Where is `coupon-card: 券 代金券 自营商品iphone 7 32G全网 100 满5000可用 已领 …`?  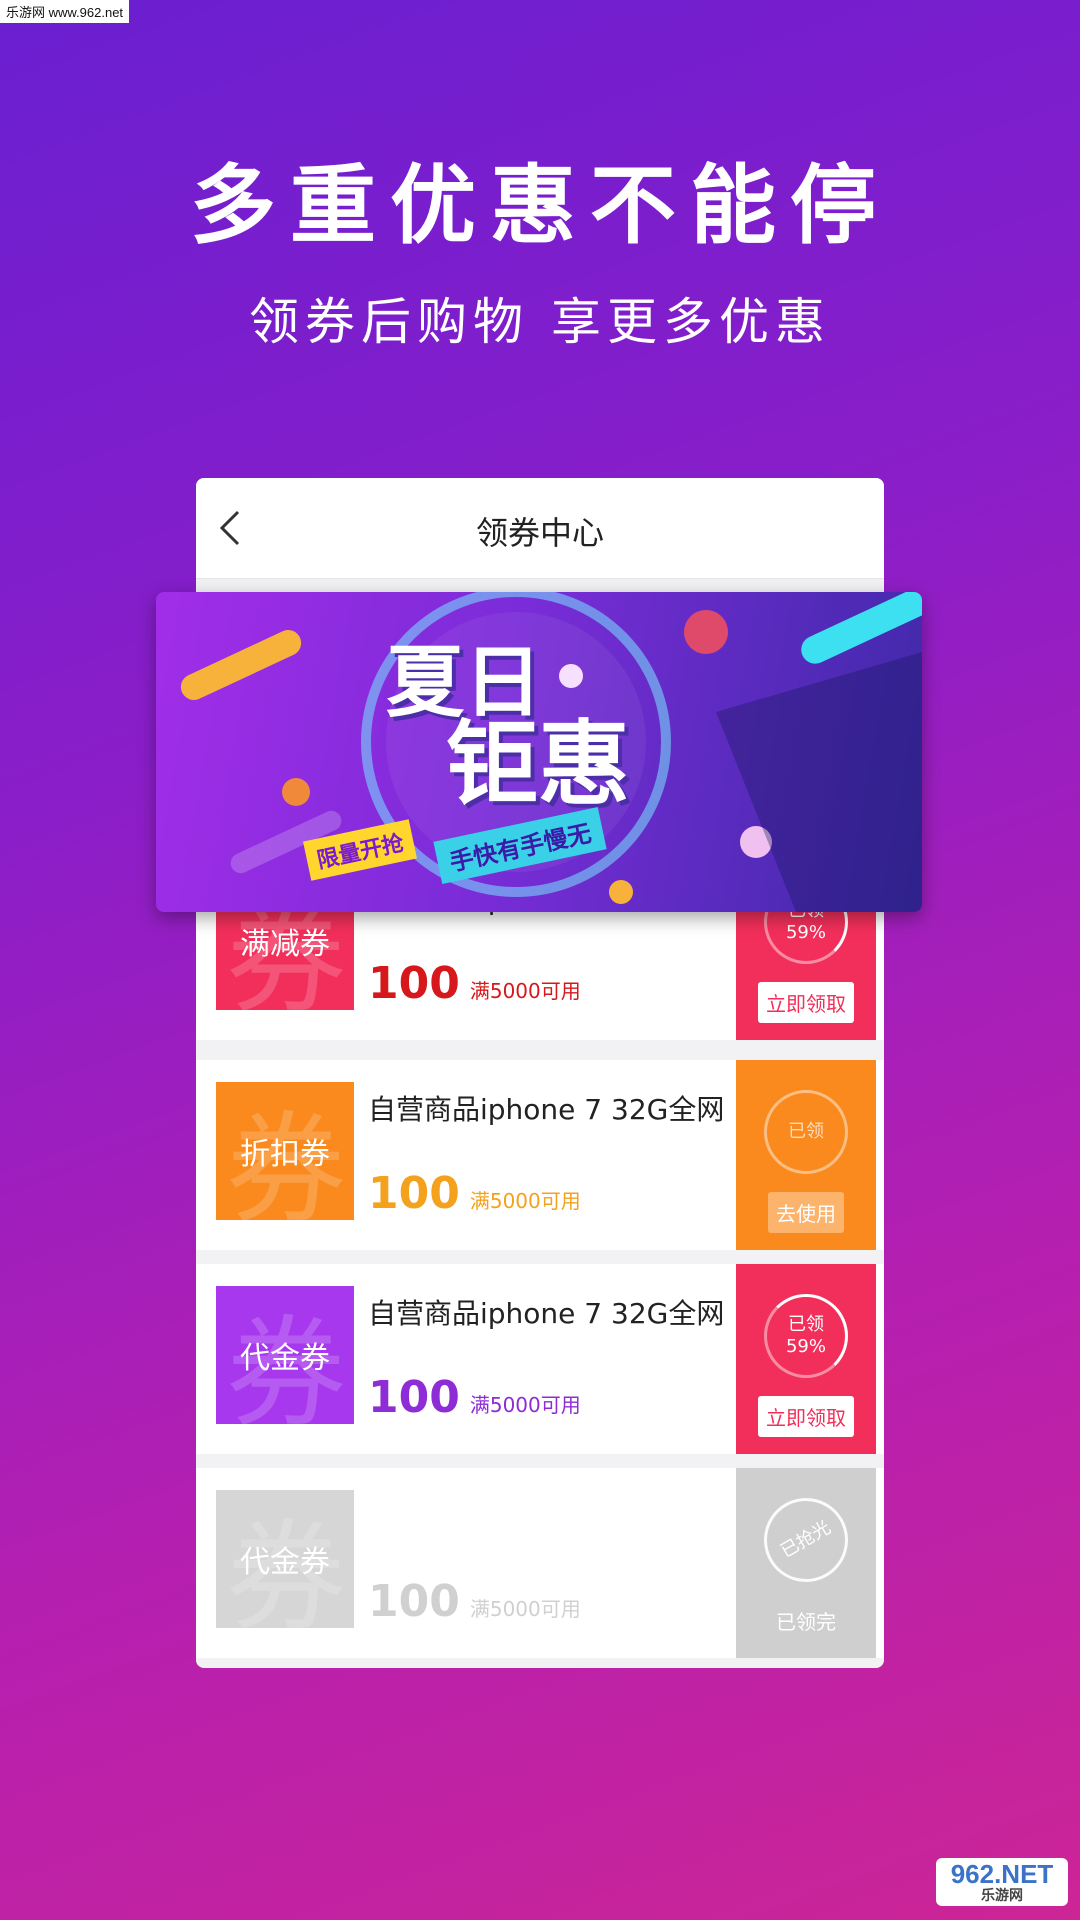 coupon-card: 券 代金券 自营商品iphone 7 32G全网 100 满5000可用 已领 … is located at coordinates (540, 1359).